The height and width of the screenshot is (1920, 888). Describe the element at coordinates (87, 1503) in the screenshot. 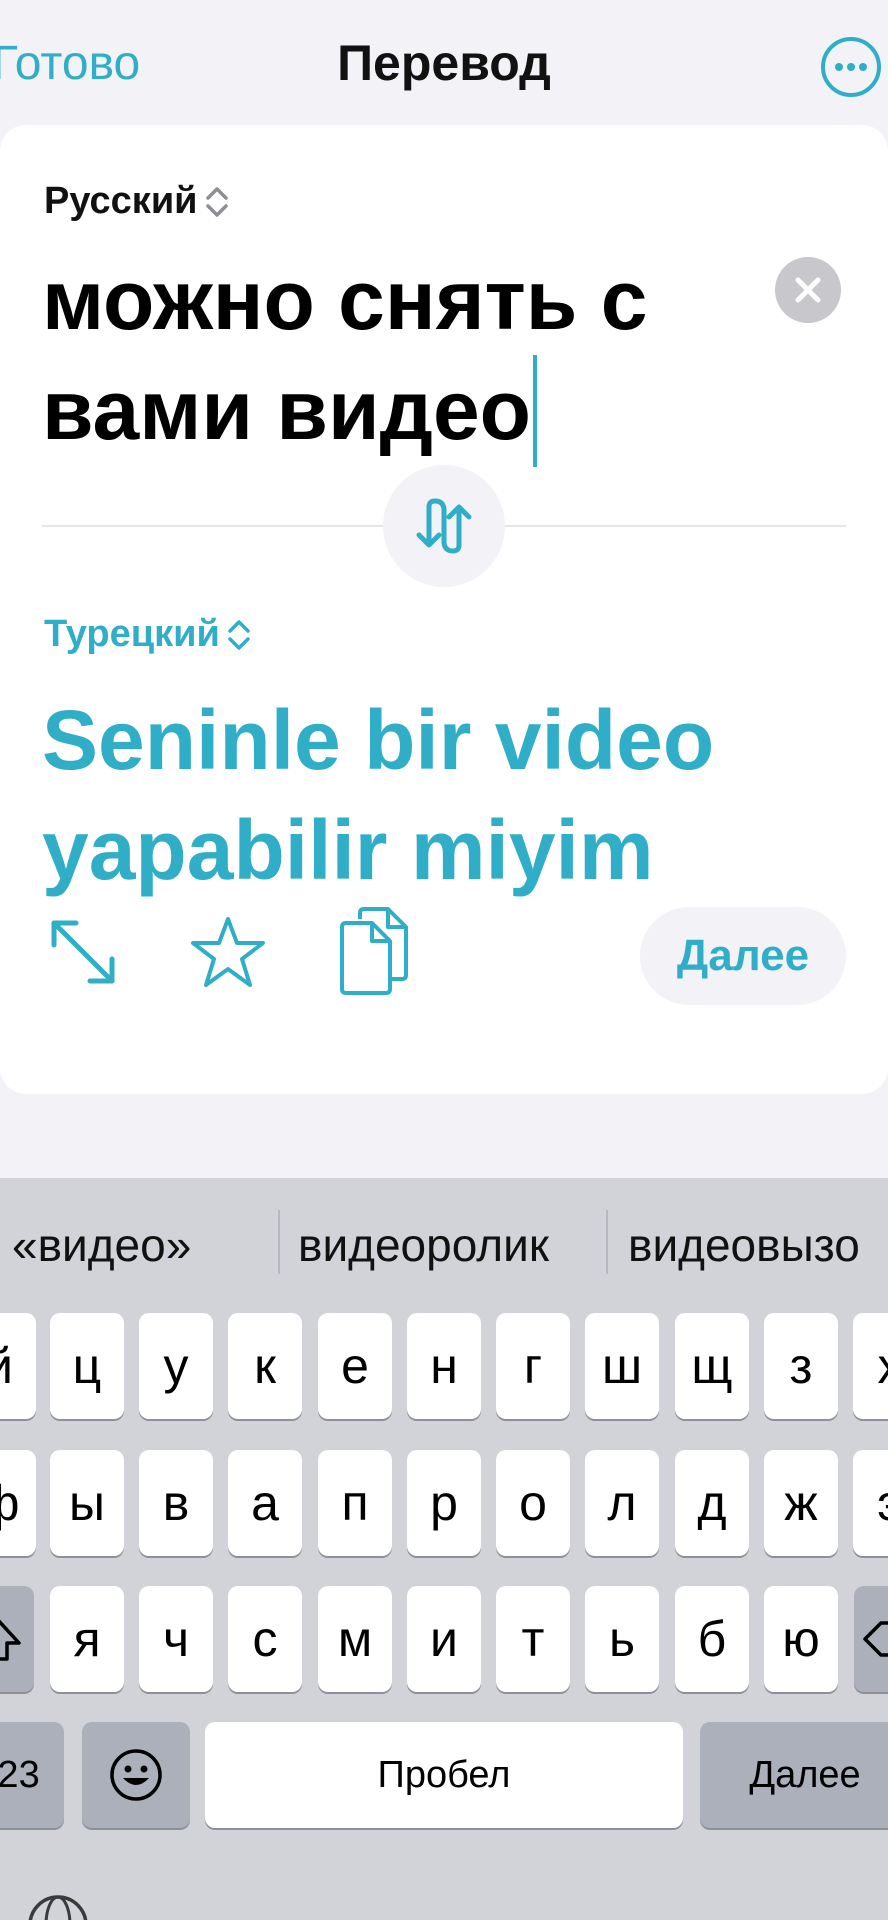

I see `key: ы` at that location.